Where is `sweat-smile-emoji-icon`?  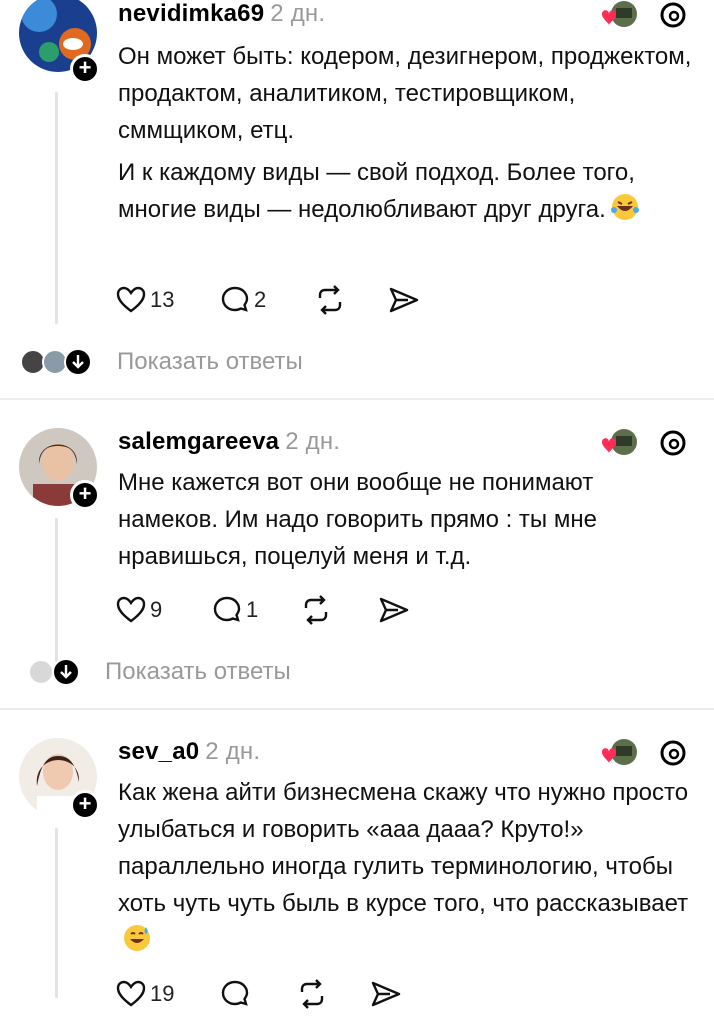 sweat-smile-emoji-icon is located at coordinates (137, 938).